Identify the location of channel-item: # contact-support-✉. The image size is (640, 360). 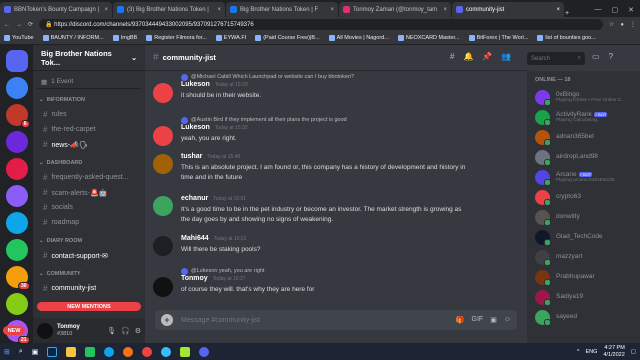
(89, 255).